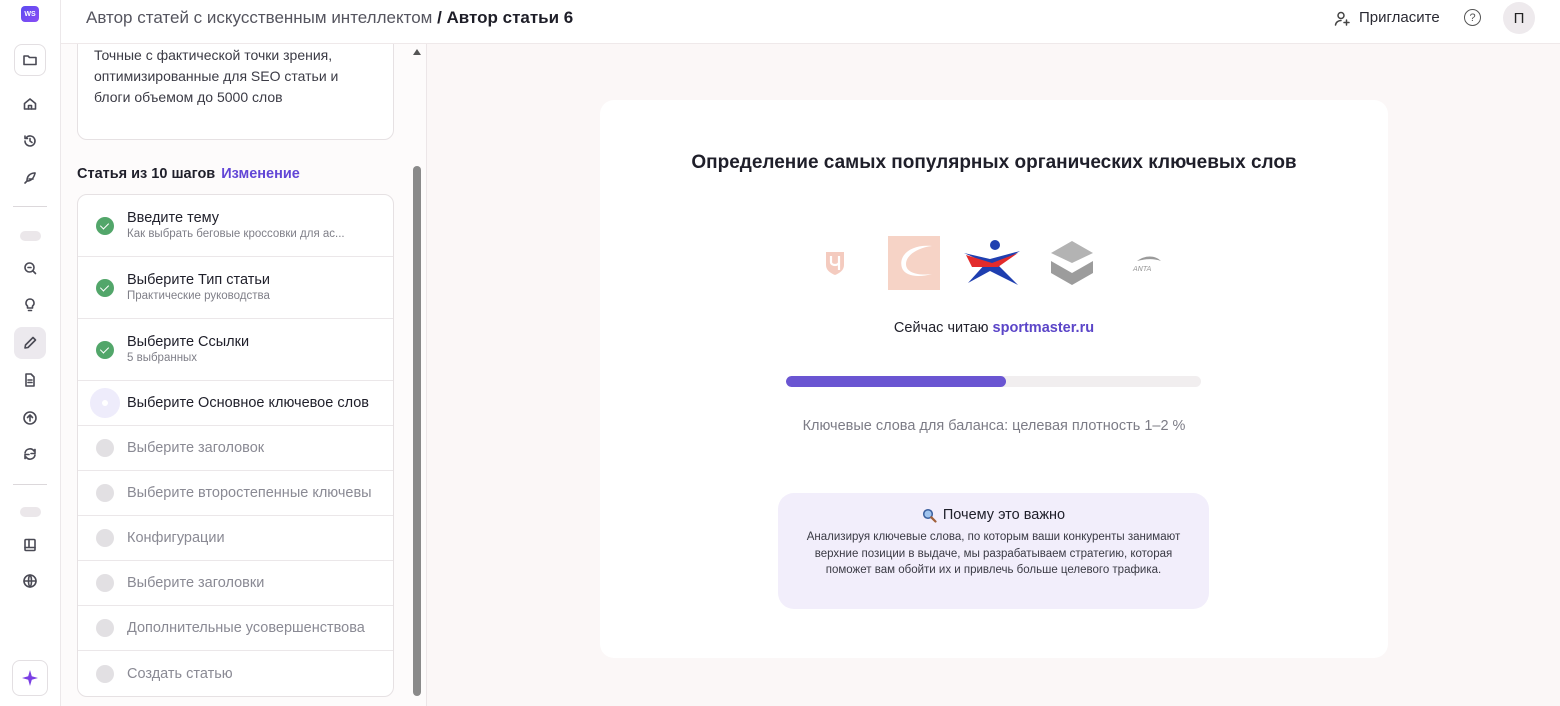  What do you see at coordinates (30, 104) in the screenshot?
I see `home-icon` at bounding box center [30, 104].